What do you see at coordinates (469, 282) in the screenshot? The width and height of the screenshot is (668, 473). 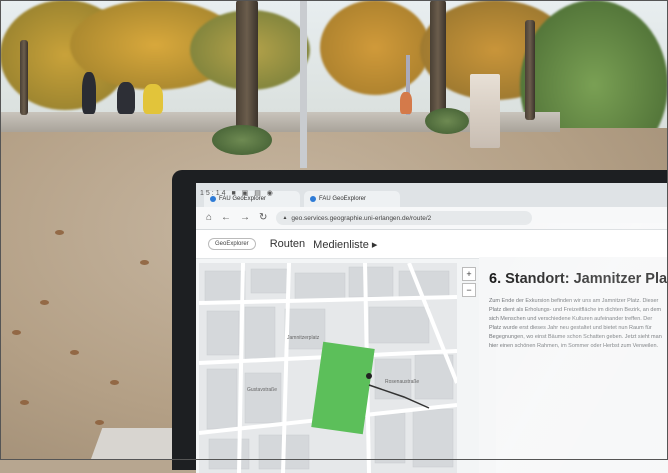 I see `map-zoom-controls: + −` at bounding box center [469, 282].